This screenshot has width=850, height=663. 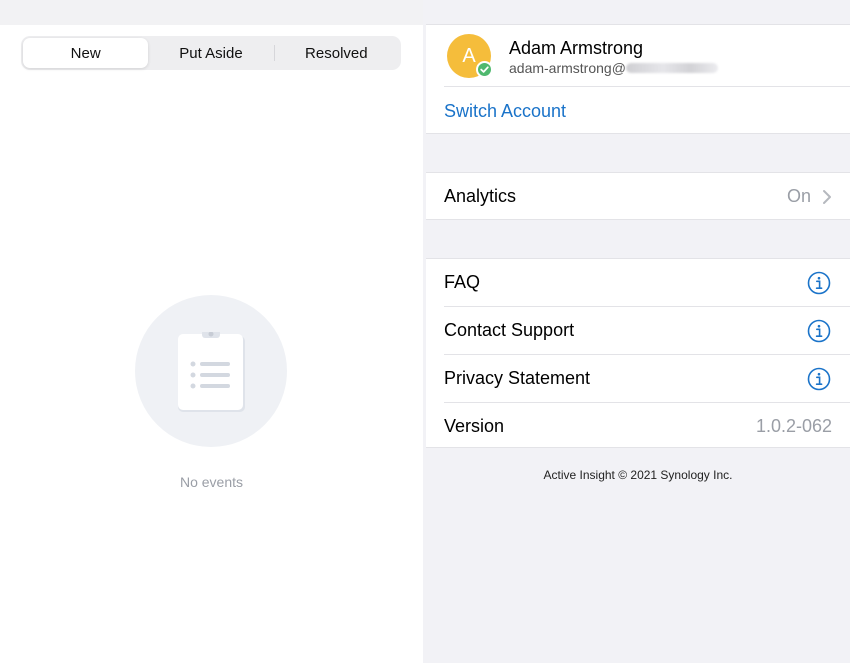 What do you see at coordinates (480, 196) in the screenshot?
I see `analytics-label: Analytics` at bounding box center [480, 196].